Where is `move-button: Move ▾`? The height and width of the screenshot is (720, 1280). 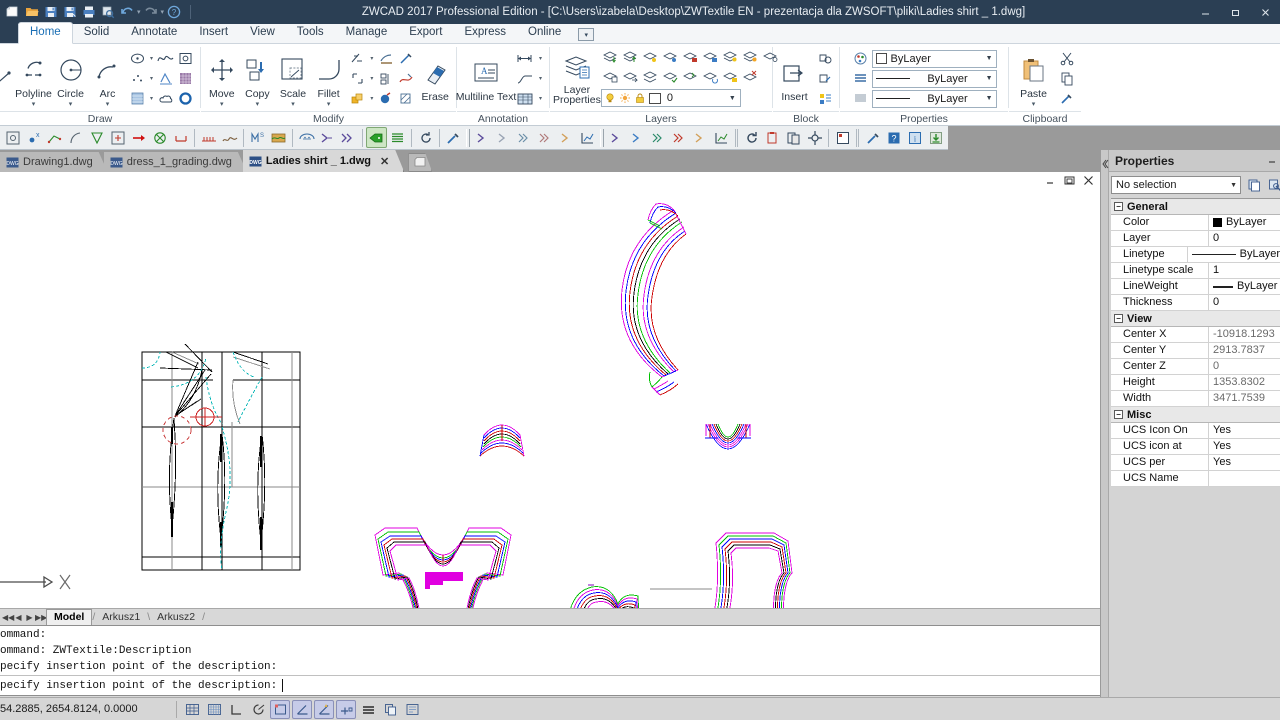 move-button: Move ▾ is located at coordinates (222, 79).